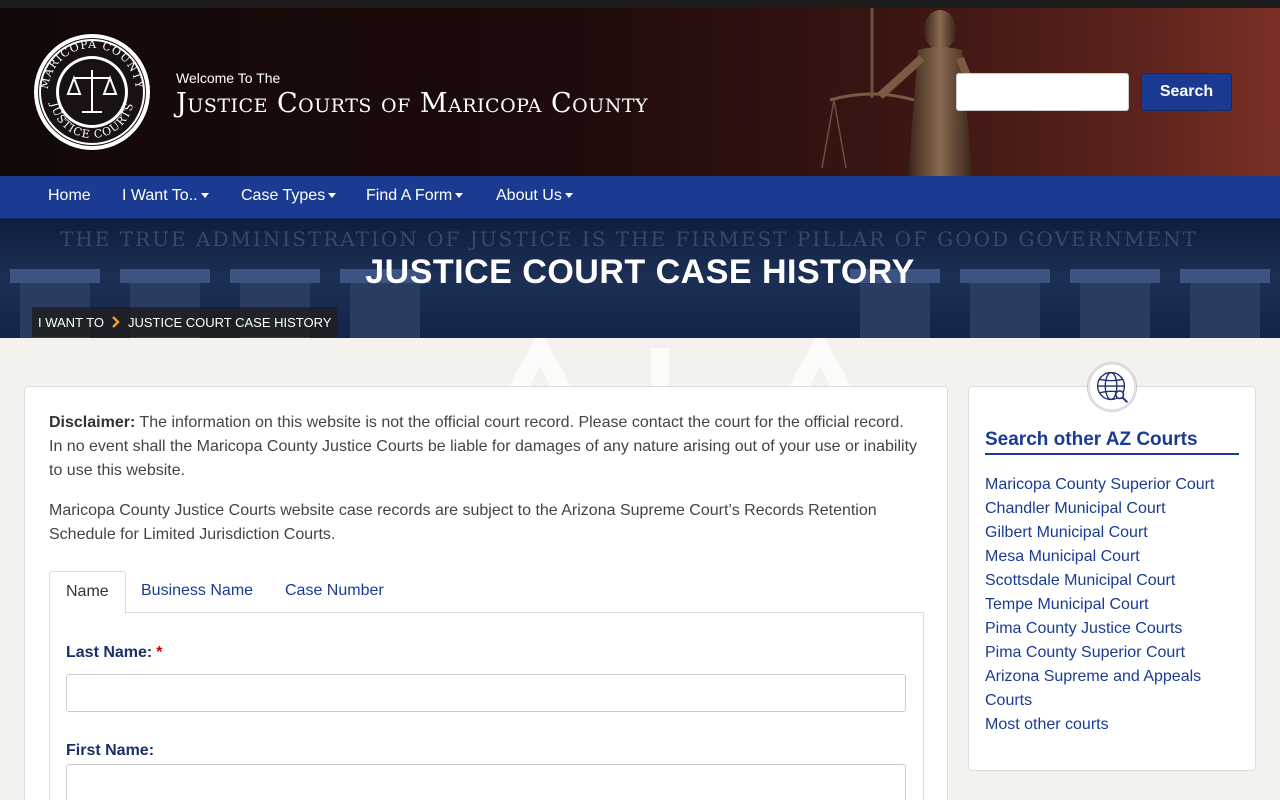 This screenshot has width=1280, height=800. What do you see at coordinates (529, 195) in the screenshot?
I see `nav-about-us-label: About Us` at bounding box center [529, 195].